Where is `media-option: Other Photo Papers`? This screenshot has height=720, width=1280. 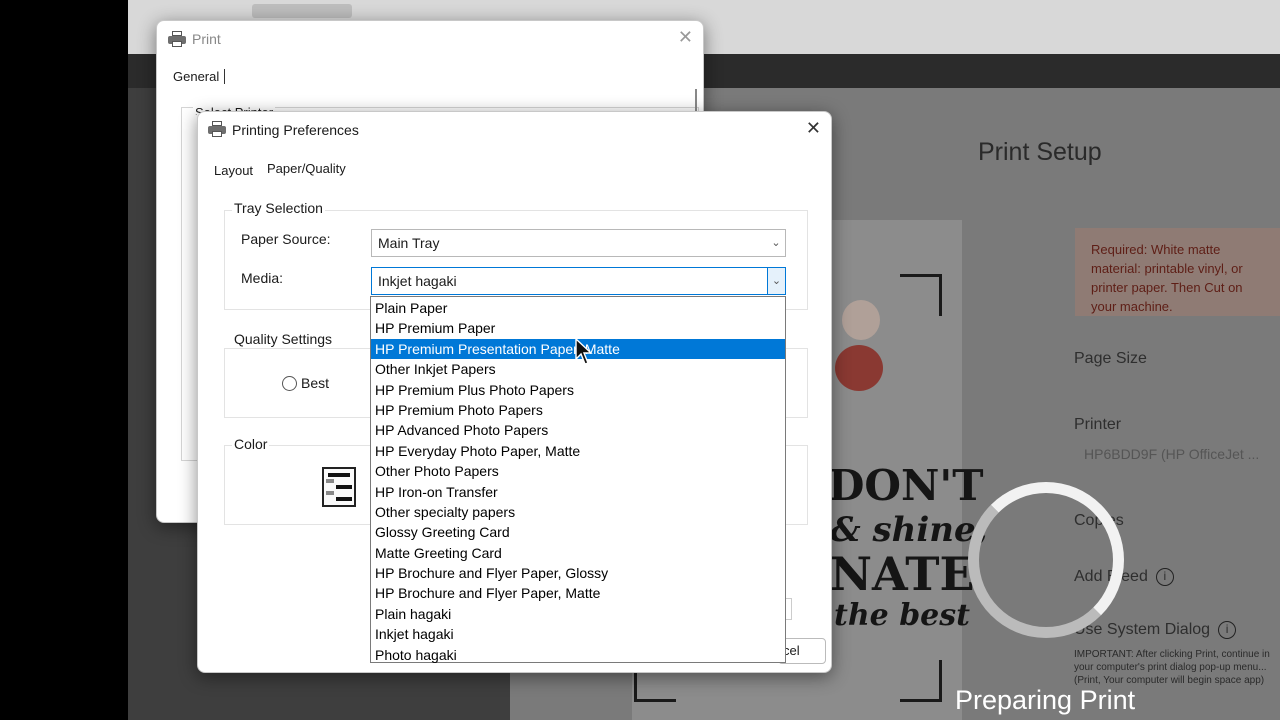
media-option: Other Photo Papers is located at coordinates (578, 471).